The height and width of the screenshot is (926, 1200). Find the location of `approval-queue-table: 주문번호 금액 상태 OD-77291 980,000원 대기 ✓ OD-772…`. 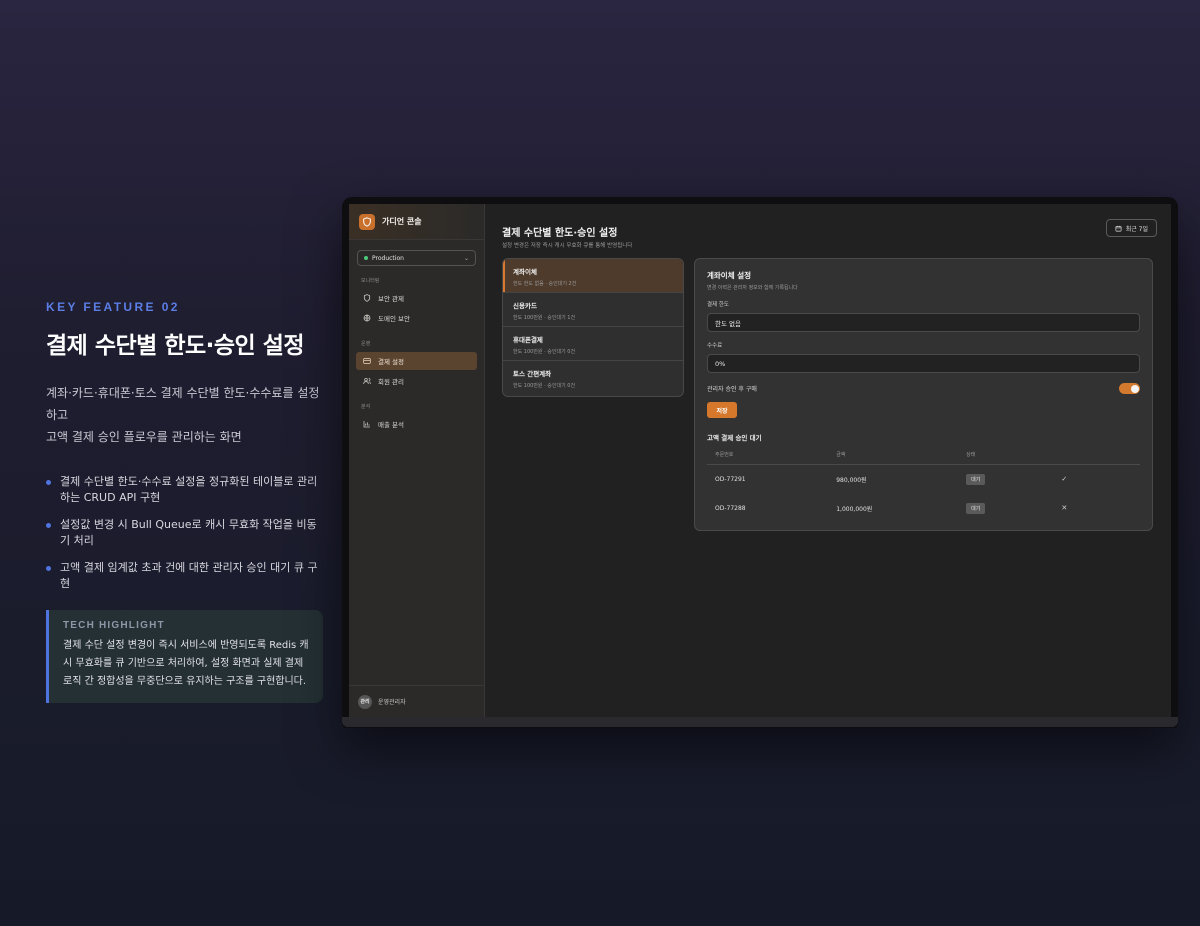

approval-queue-table: 주문번호 금액 상태 OD-77291 980,000원 대기 ✓ OD-772… is located at coordinates (923, 487).